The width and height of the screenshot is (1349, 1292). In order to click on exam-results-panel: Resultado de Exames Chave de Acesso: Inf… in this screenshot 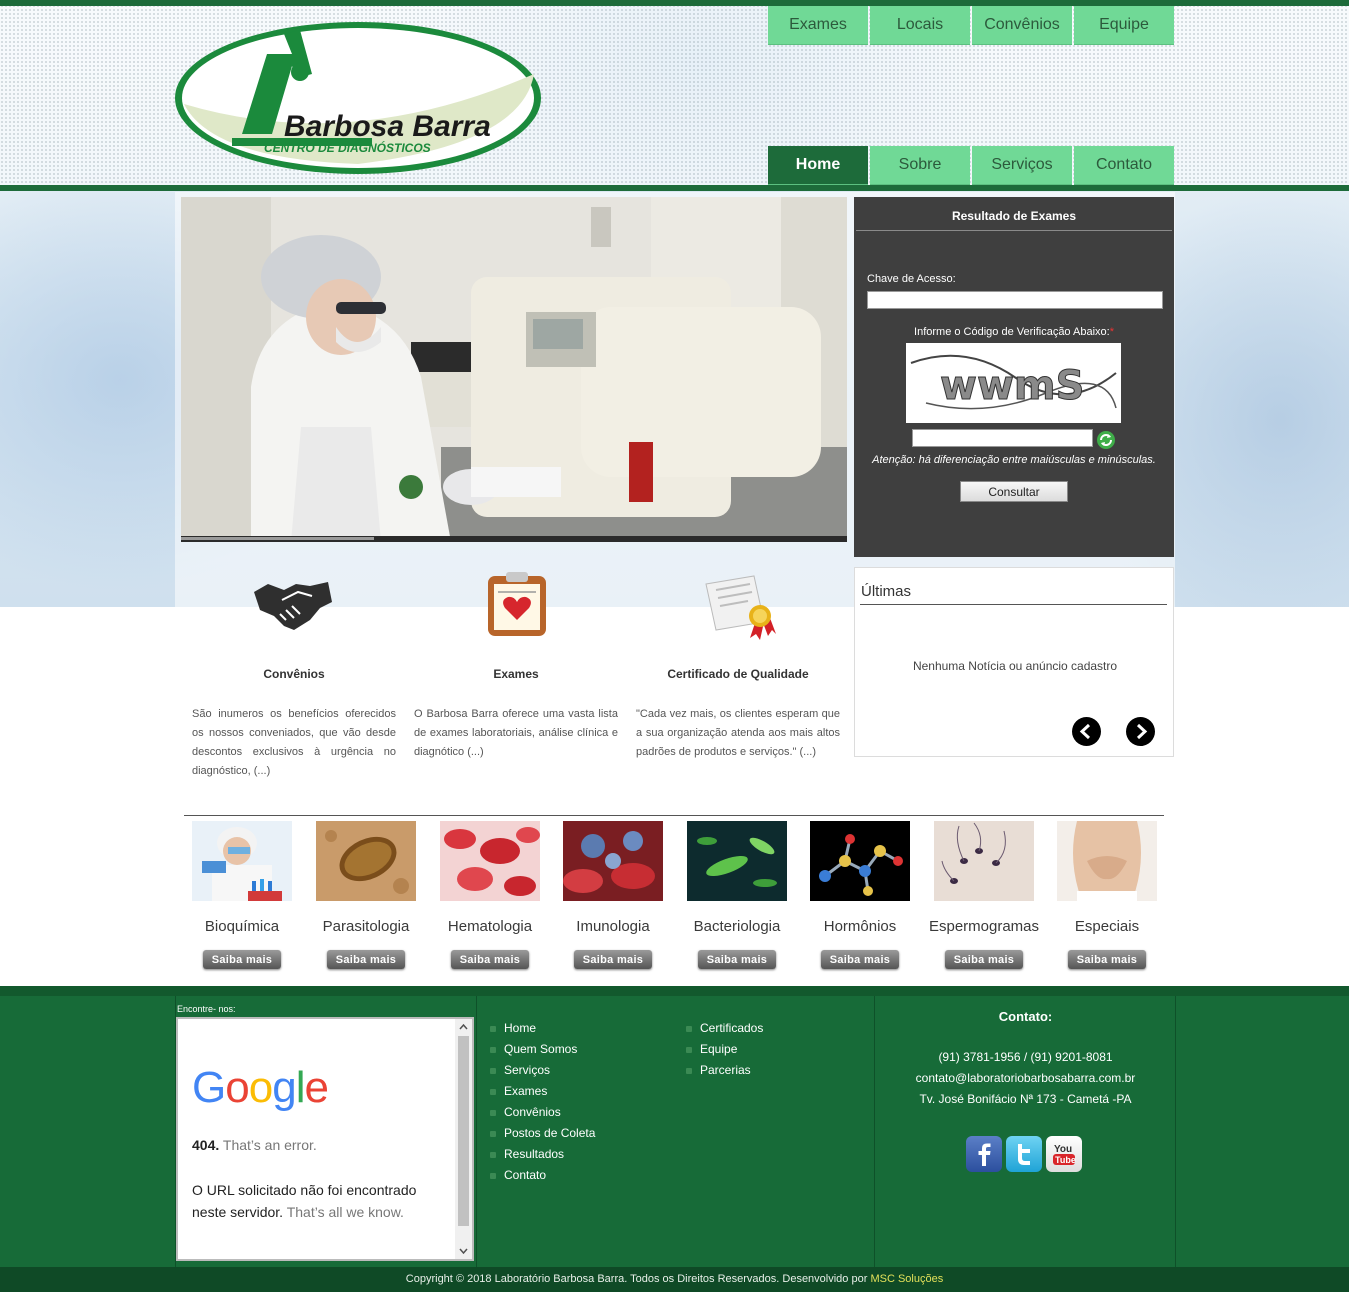, I will do `click(1014, 377)`.